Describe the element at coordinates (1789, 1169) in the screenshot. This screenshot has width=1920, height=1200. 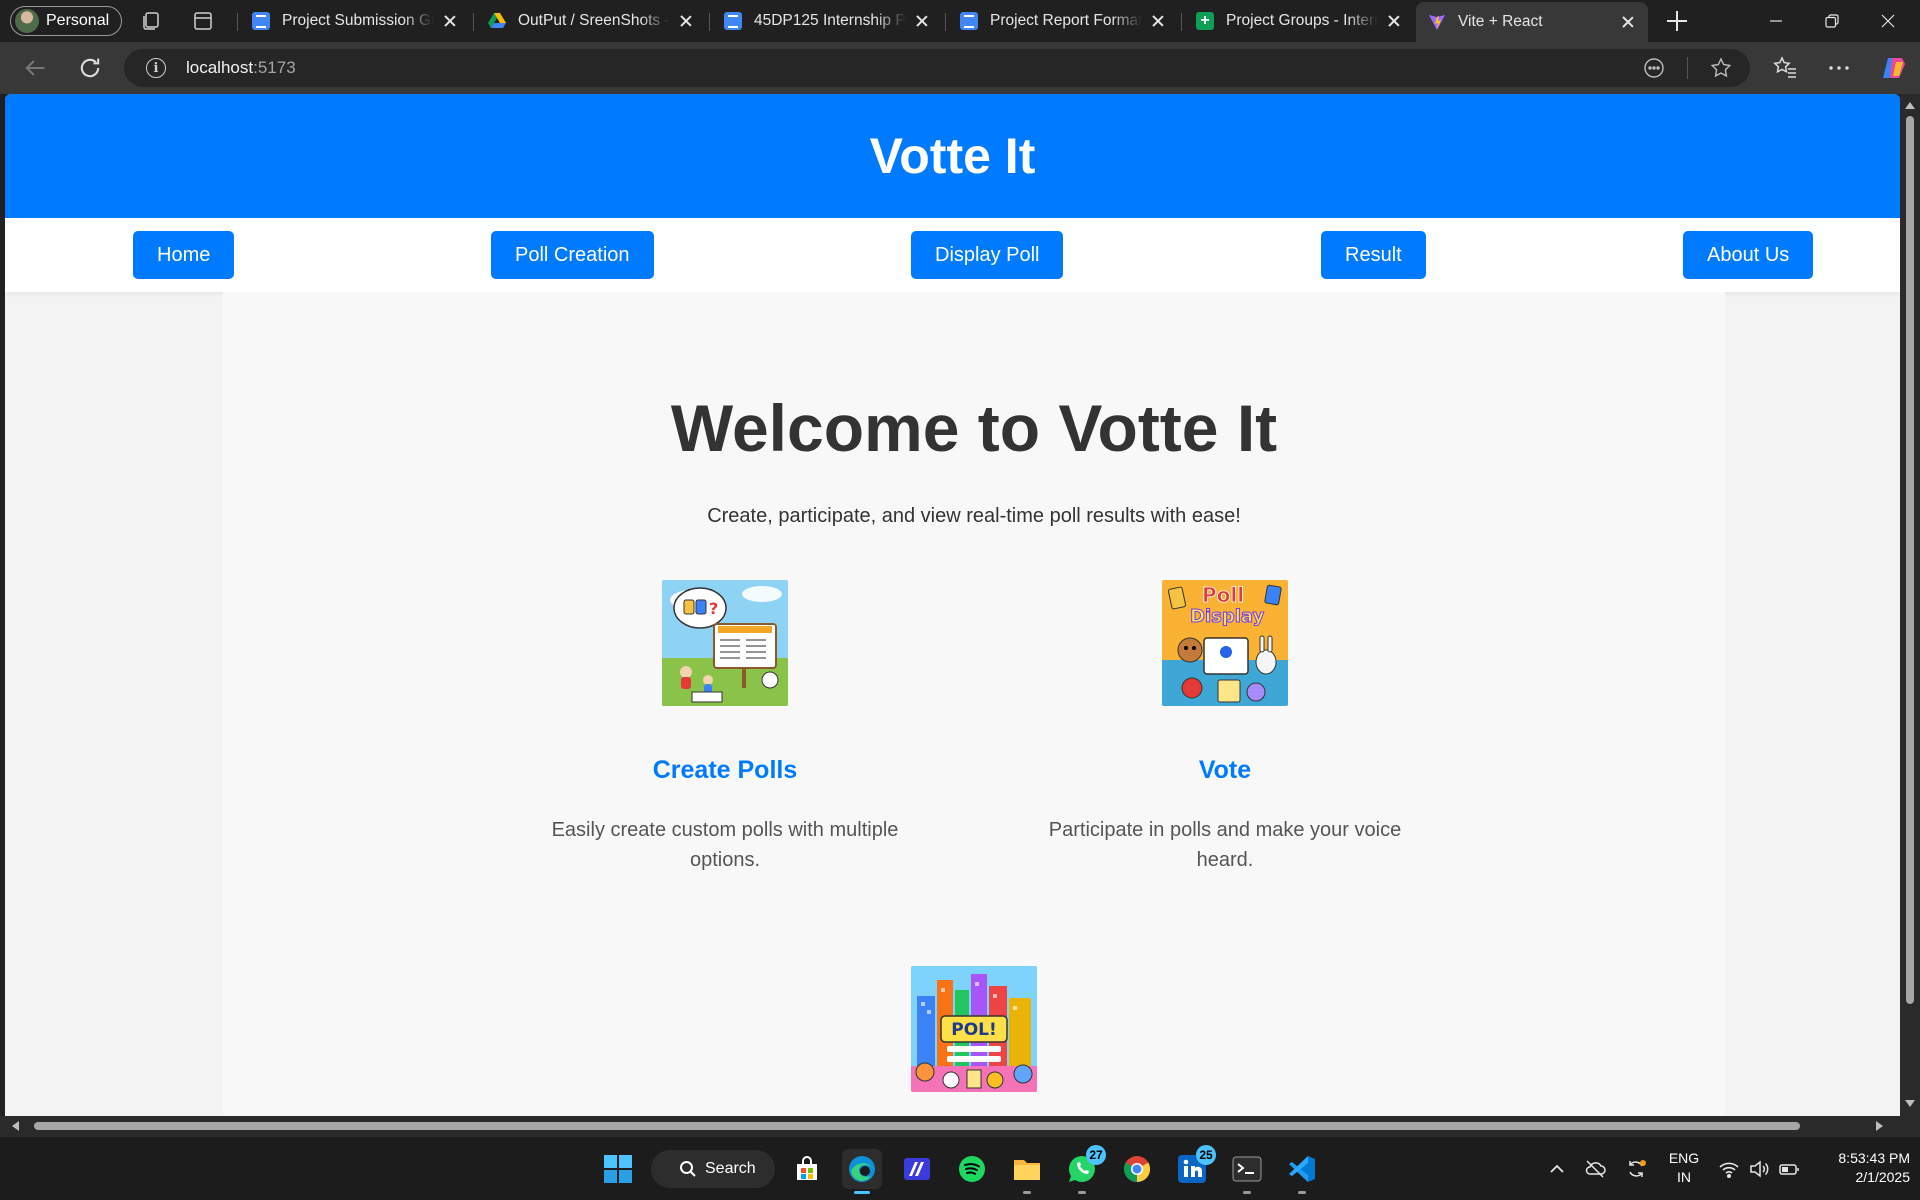
I see `battery-icon` at that location.